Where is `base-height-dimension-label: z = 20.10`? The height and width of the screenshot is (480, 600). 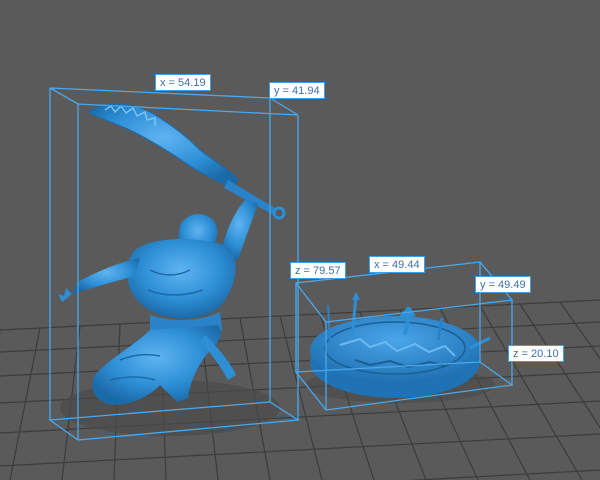 base-height-dimension-label: z = 20.10 is located at coordinates (536, 353).